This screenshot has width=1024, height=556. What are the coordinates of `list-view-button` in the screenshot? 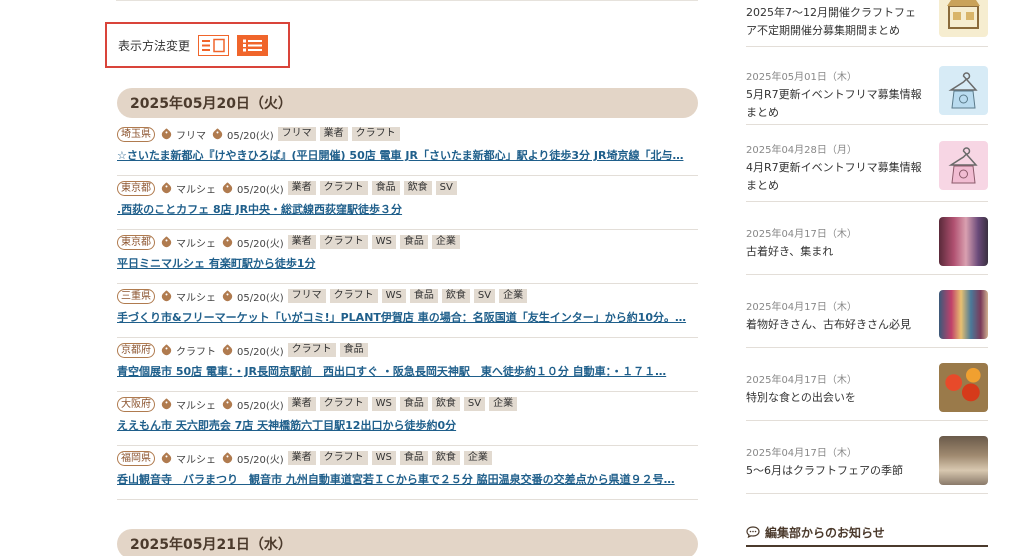 It's located at (253, 45).